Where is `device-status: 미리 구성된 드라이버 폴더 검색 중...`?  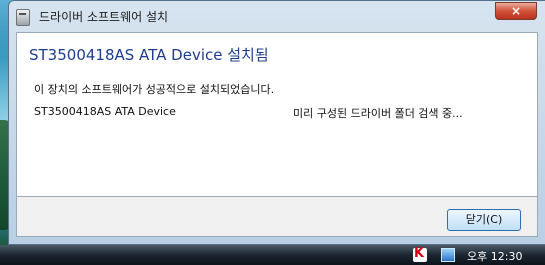
device-status: 미리 구성된 드라이버 폴더 검색 중... is located at coordinates (378, 113).